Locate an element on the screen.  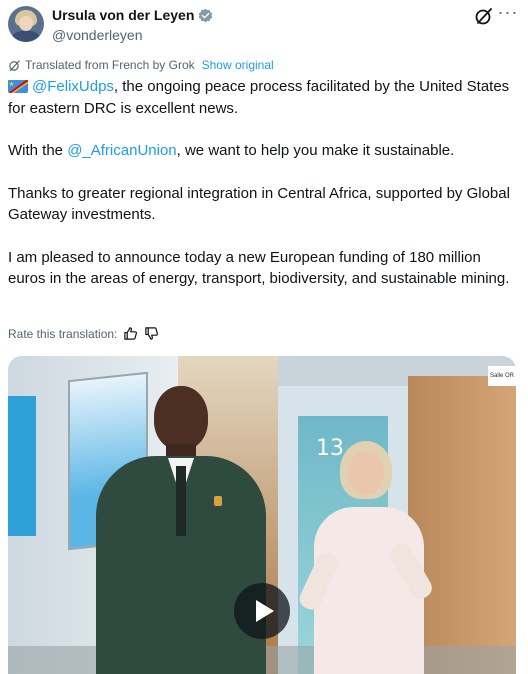
video-background-screen is located at coordinates (22, 466).